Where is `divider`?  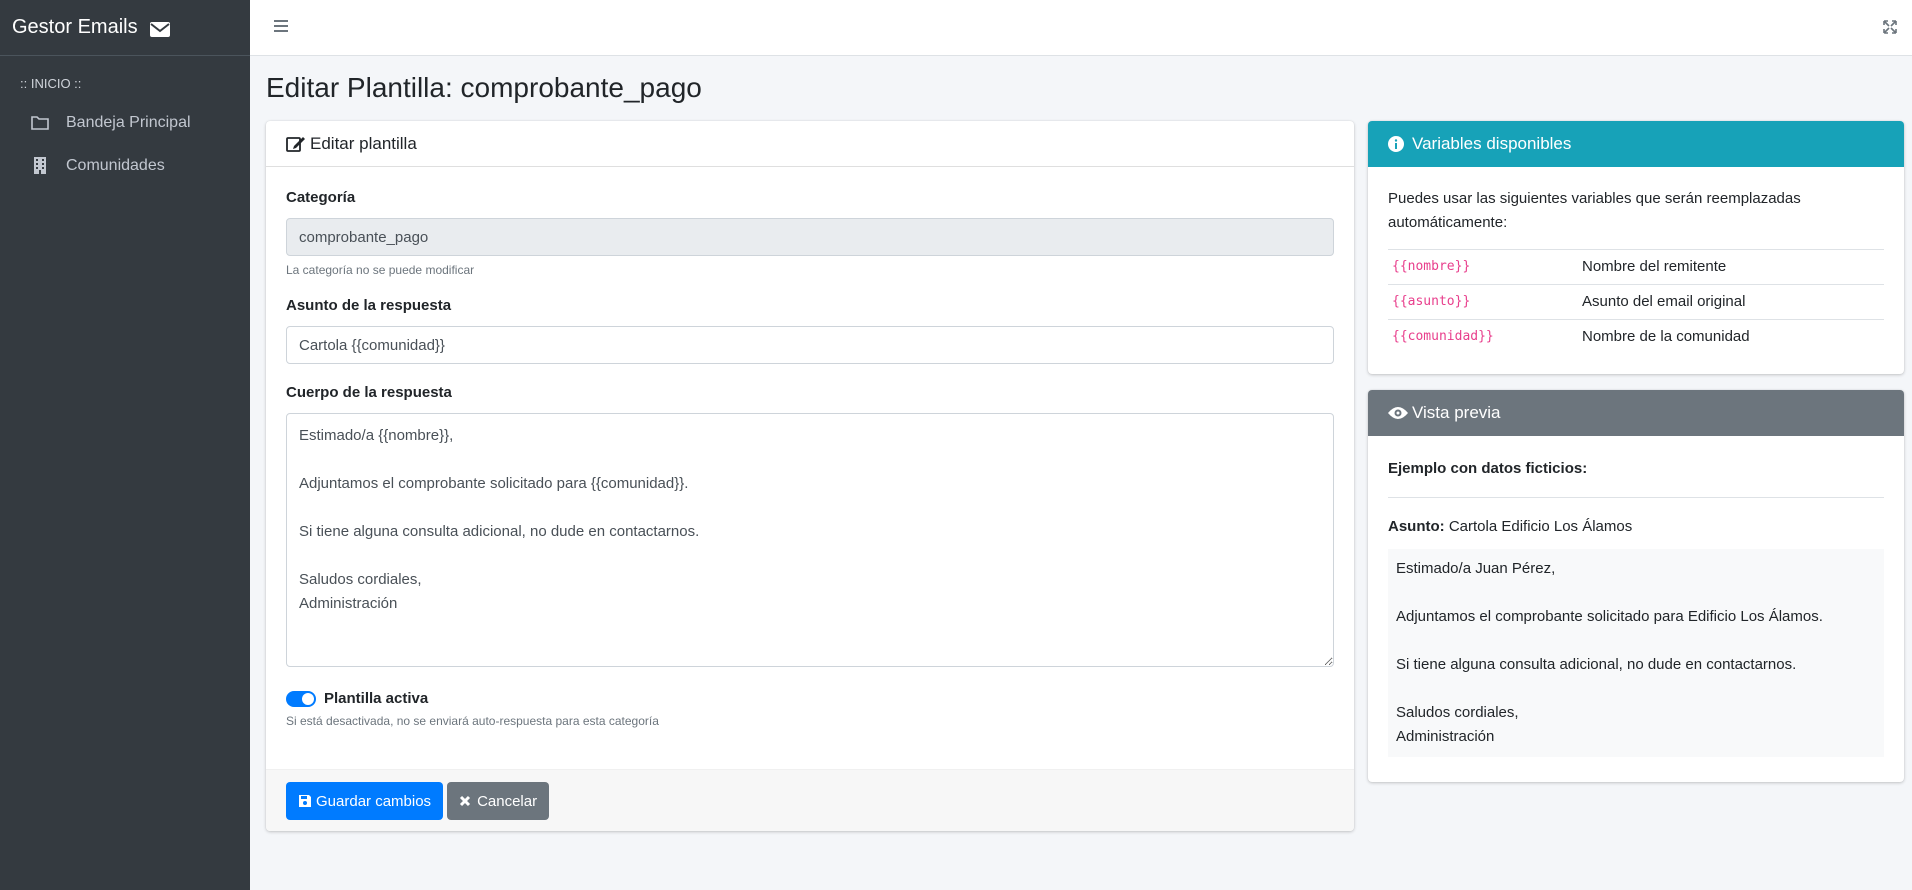
divider is located at coordinates (1636, 497).